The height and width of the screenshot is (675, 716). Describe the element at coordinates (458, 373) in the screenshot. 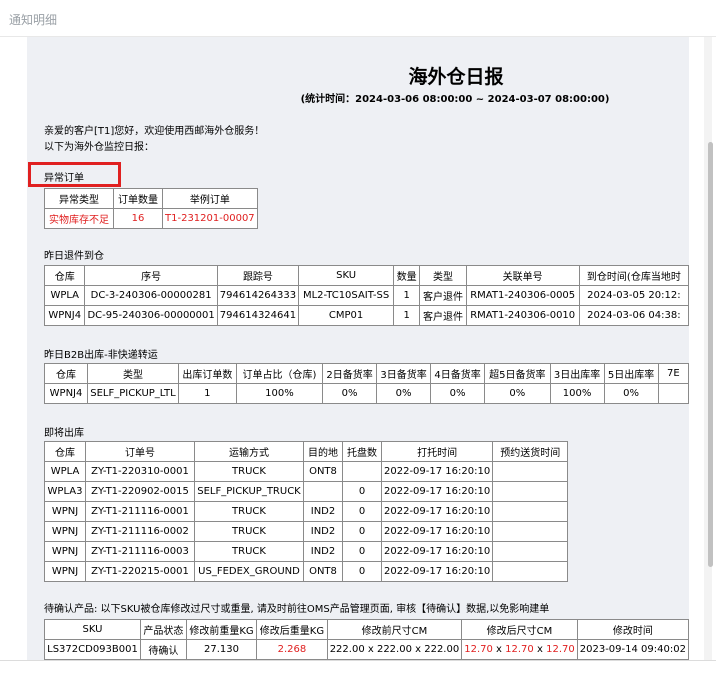

I see `column-header: 4日备货率` at that location.